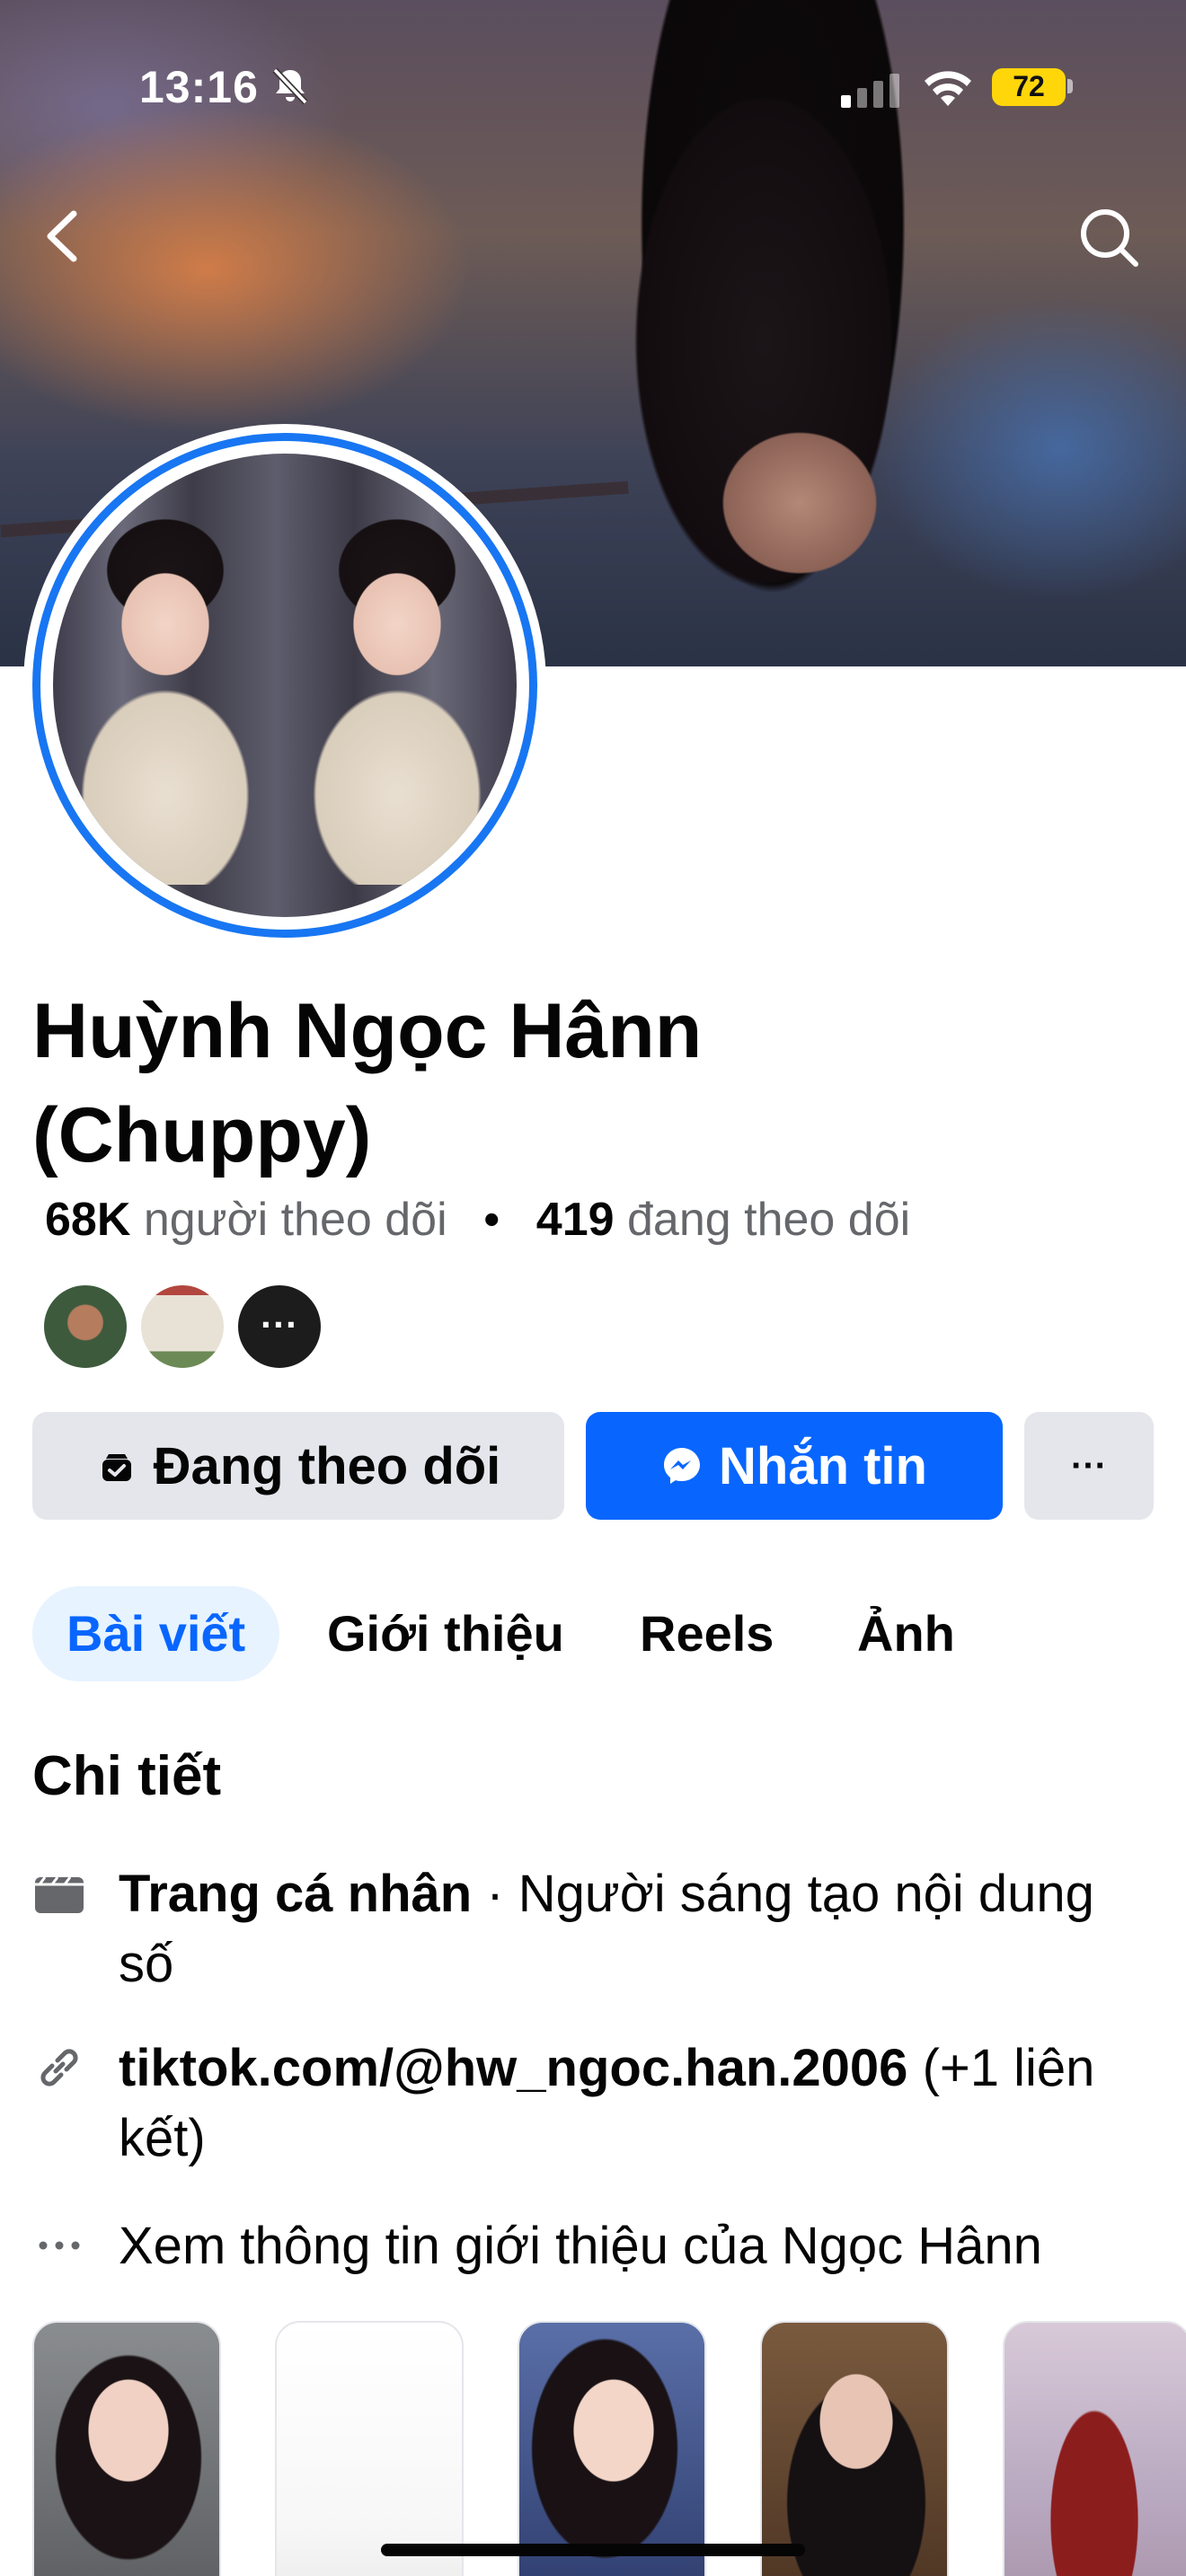 The width and height of the screenshot is (1186, 2576). What do you see at coordinates (513, 2068) in the screenshot?
I see `website-link: tiktok.com/@hw_ngoc.han.2006` at bounding box center [513, 2068].